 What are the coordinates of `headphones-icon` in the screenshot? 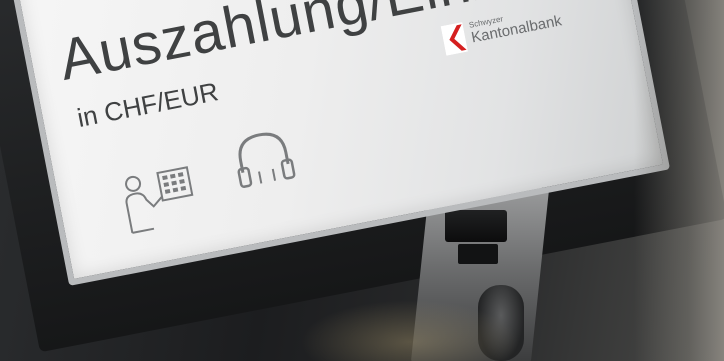 It's located at (266, 160).